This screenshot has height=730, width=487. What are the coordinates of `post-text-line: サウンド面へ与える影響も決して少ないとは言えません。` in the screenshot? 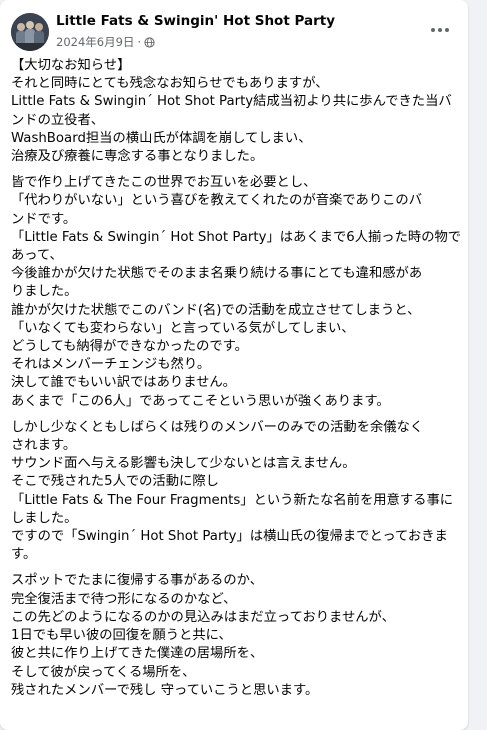 It's located at (183, 464).